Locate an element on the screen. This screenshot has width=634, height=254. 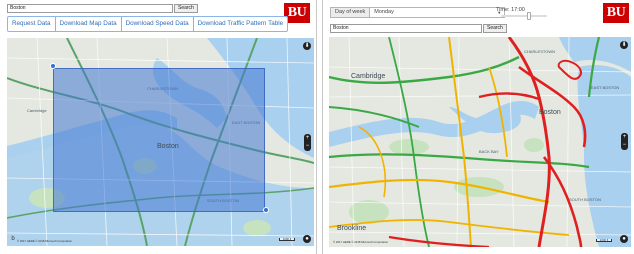
map-label-charlestown: CHARLESTOWN is located at coordinates (540, 51).